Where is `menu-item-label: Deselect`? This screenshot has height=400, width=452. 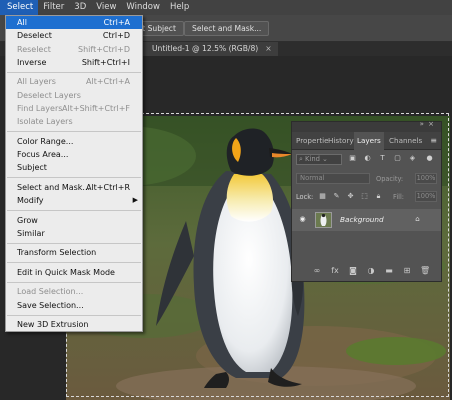
menu-item-label: Deselect is located at coordinates (34, 36).